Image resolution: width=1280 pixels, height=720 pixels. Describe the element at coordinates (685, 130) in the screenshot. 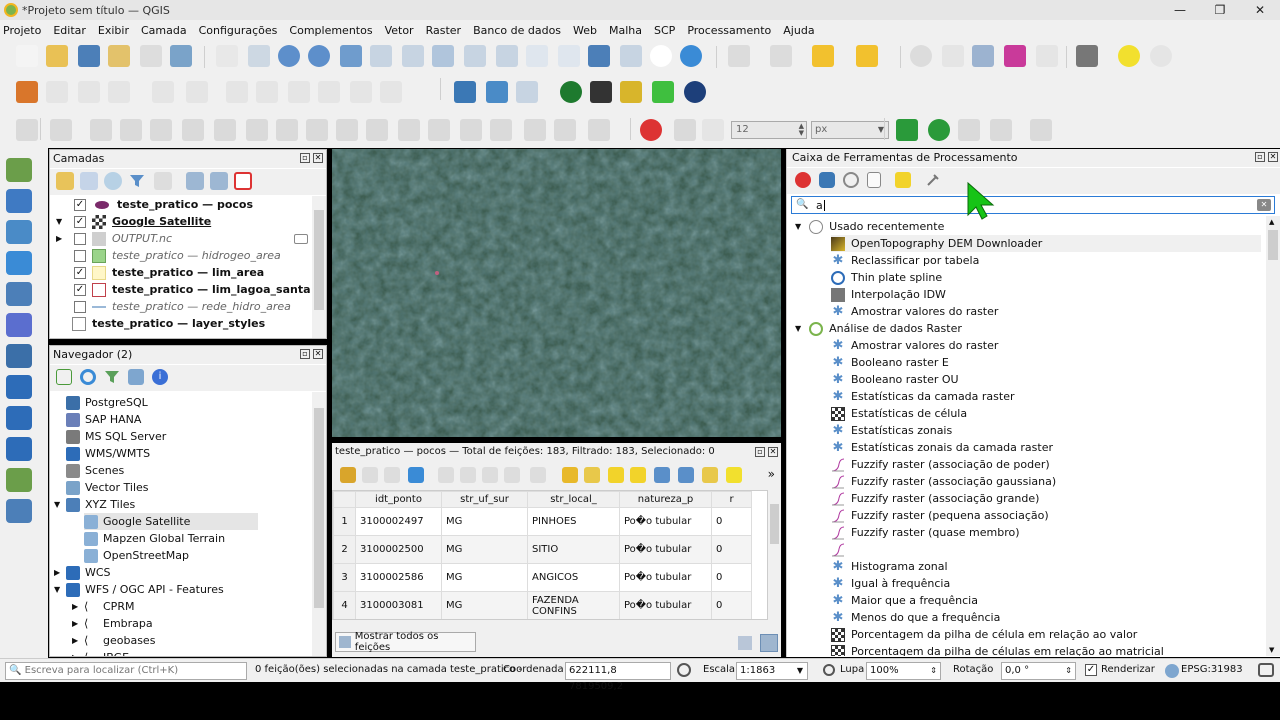

I see `label-props-icon` at that location.